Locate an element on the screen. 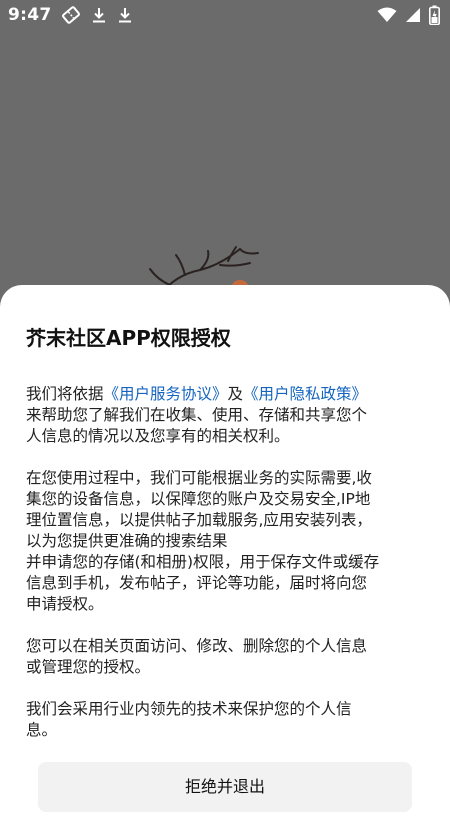 The height and width of the screenshot is (825, 450). intro-conjunction: 及 is located at coordinates (235, 394).